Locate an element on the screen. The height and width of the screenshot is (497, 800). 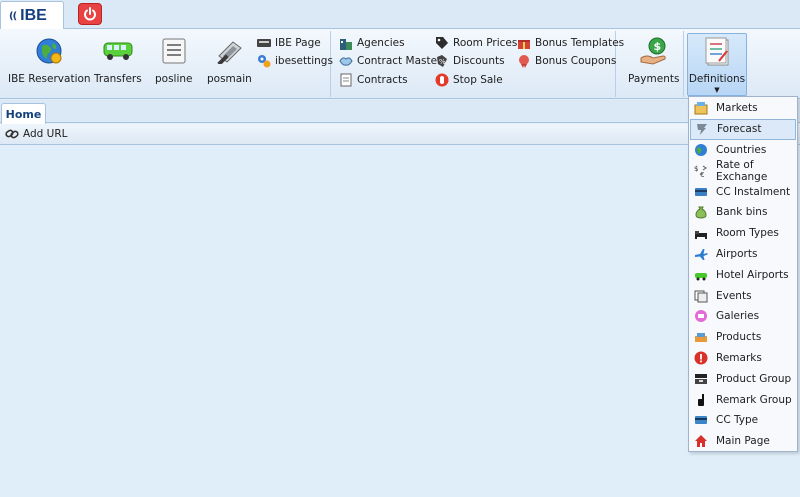
menu-item-products: Products is located at coordinates (743, 337).